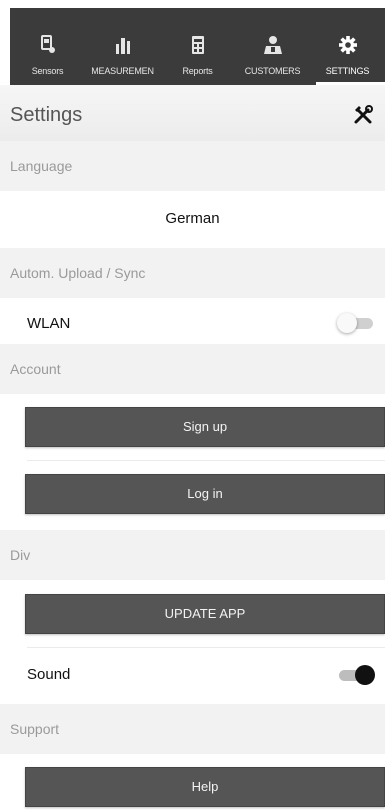 This screenshot has width=385, height=810. I want to click on tab-settings-label: SETTINGS, so click(347, 71).